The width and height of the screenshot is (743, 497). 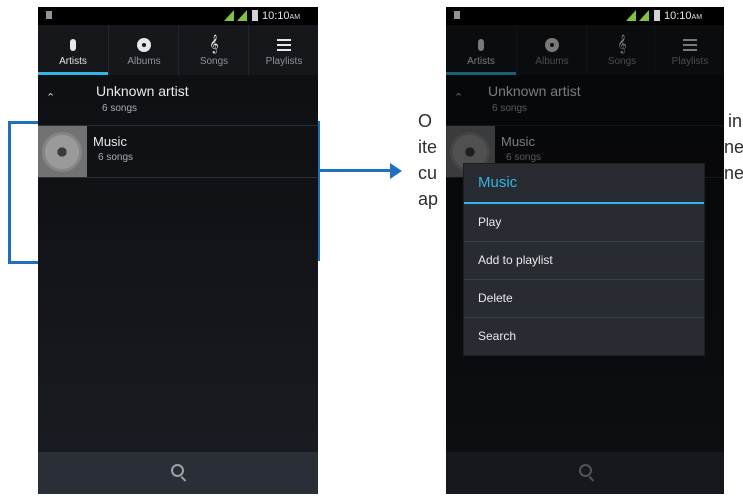 What do you see at coordinates (144, 61) in the screenshot?
I see `tab-label: Albums` at bounding box center [144, 61].